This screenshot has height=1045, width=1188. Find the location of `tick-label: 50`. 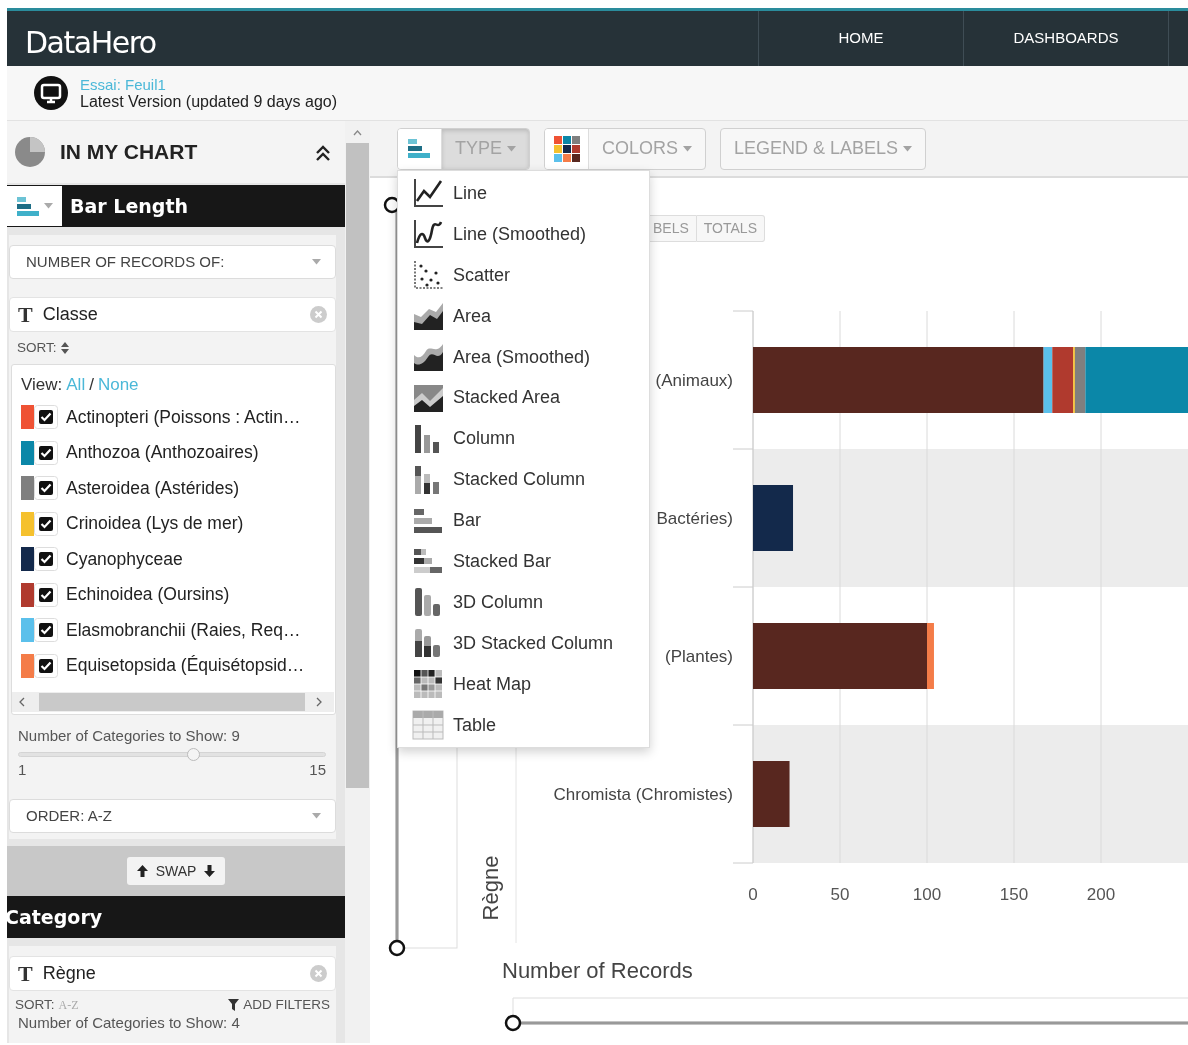

tick-label: 50 is located at coordinates (840, 894).